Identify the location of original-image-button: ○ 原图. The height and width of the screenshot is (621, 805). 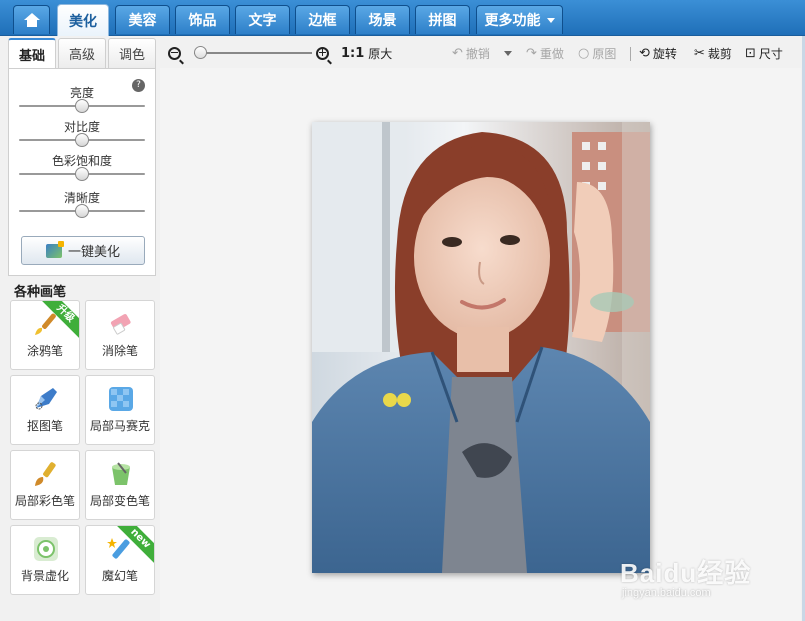
(597, 53).